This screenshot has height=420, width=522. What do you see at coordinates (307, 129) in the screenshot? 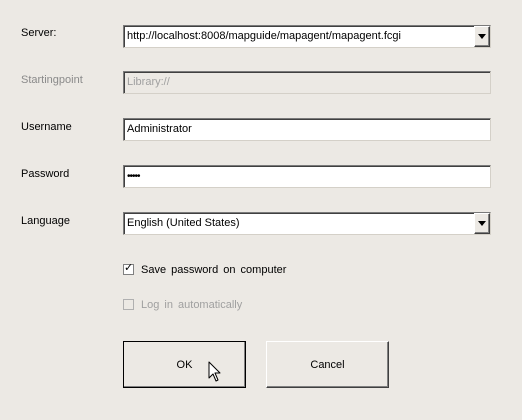
I see `username-field: Administrator` at bounding box center [307, 129].